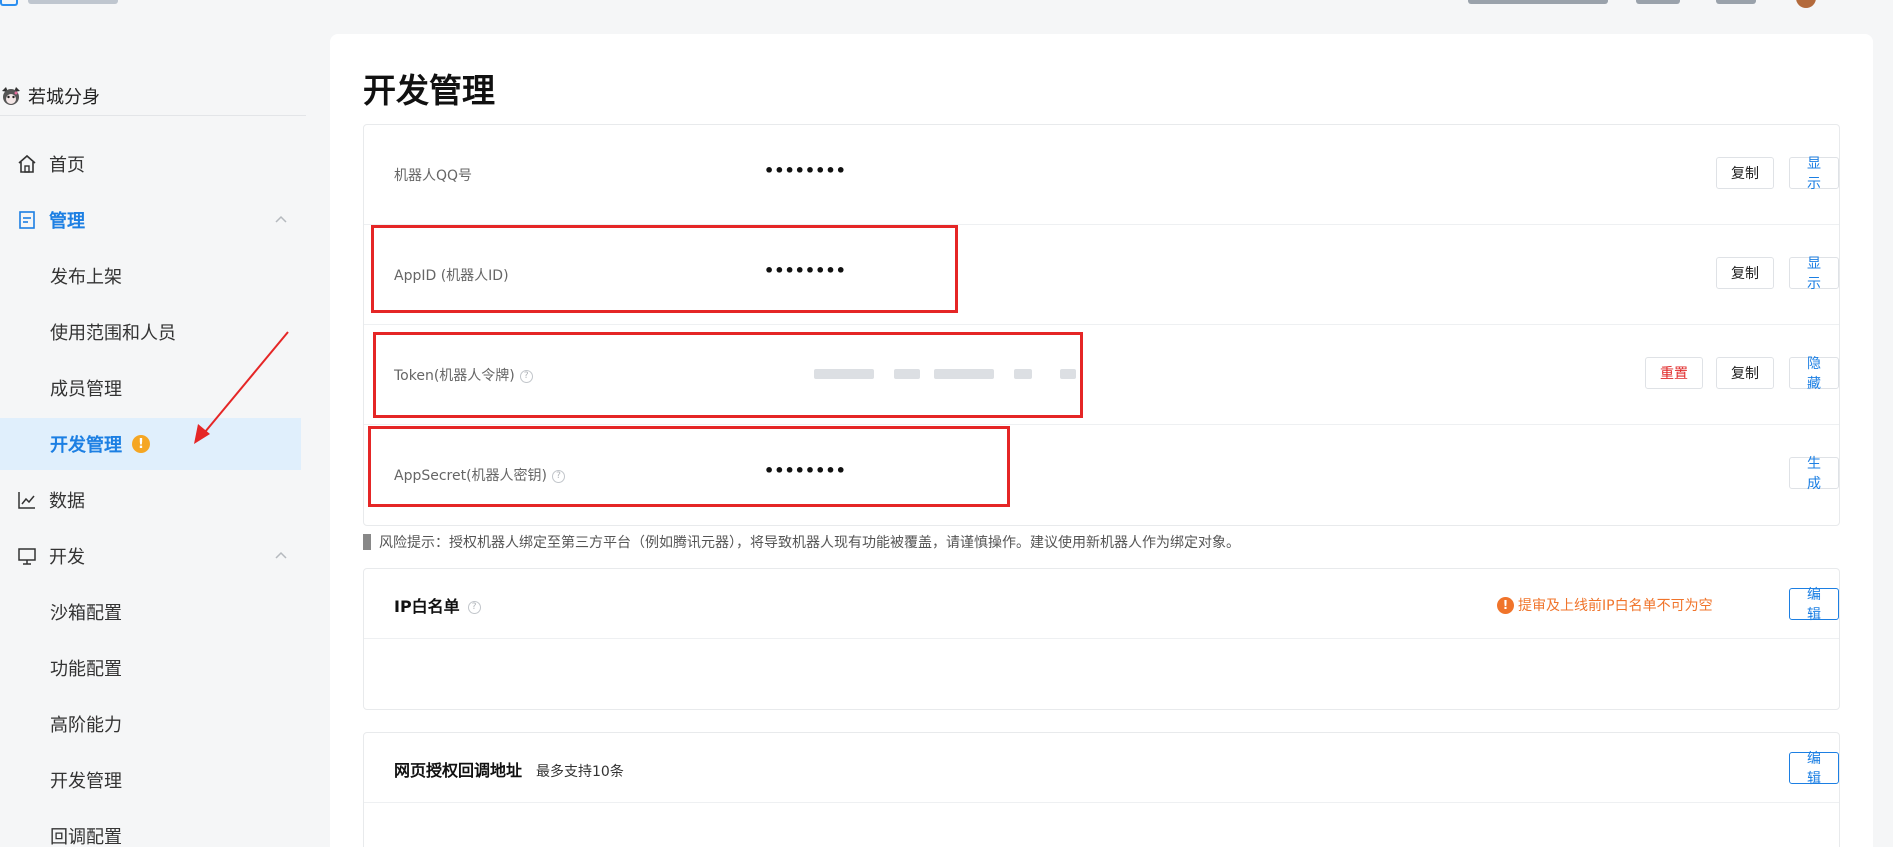 Image resolution: width=1893 pixels, height=847 pixels. I want to click on sidebar-item-home: 首页, so click(150, 164).